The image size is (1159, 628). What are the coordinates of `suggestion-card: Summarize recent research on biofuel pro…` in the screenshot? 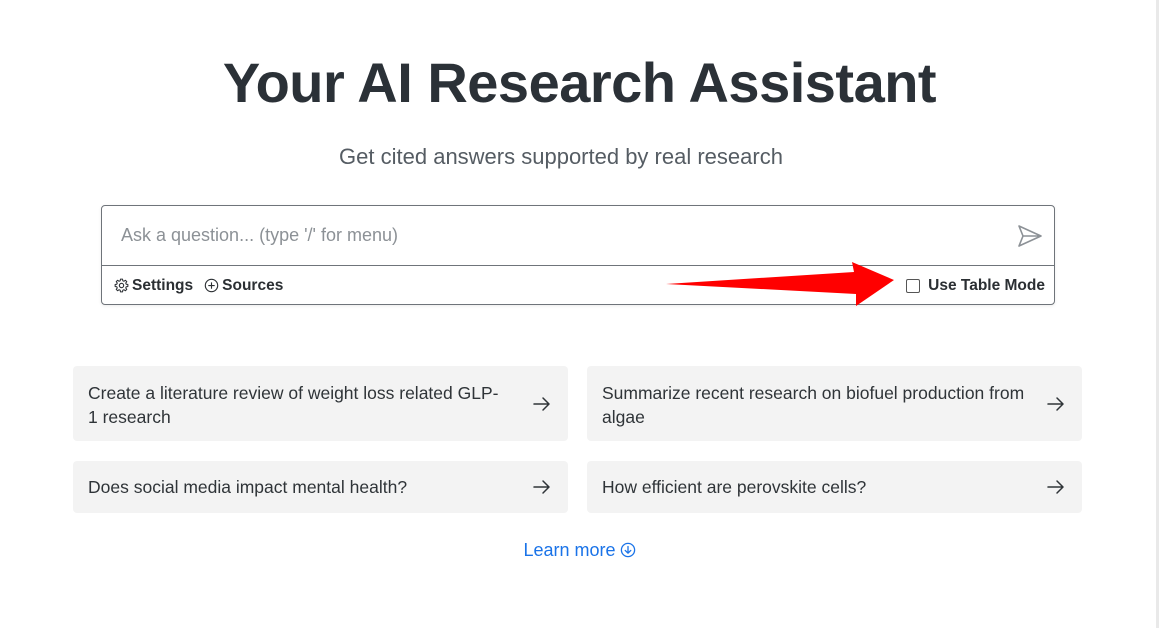 It's located at (834, 403).